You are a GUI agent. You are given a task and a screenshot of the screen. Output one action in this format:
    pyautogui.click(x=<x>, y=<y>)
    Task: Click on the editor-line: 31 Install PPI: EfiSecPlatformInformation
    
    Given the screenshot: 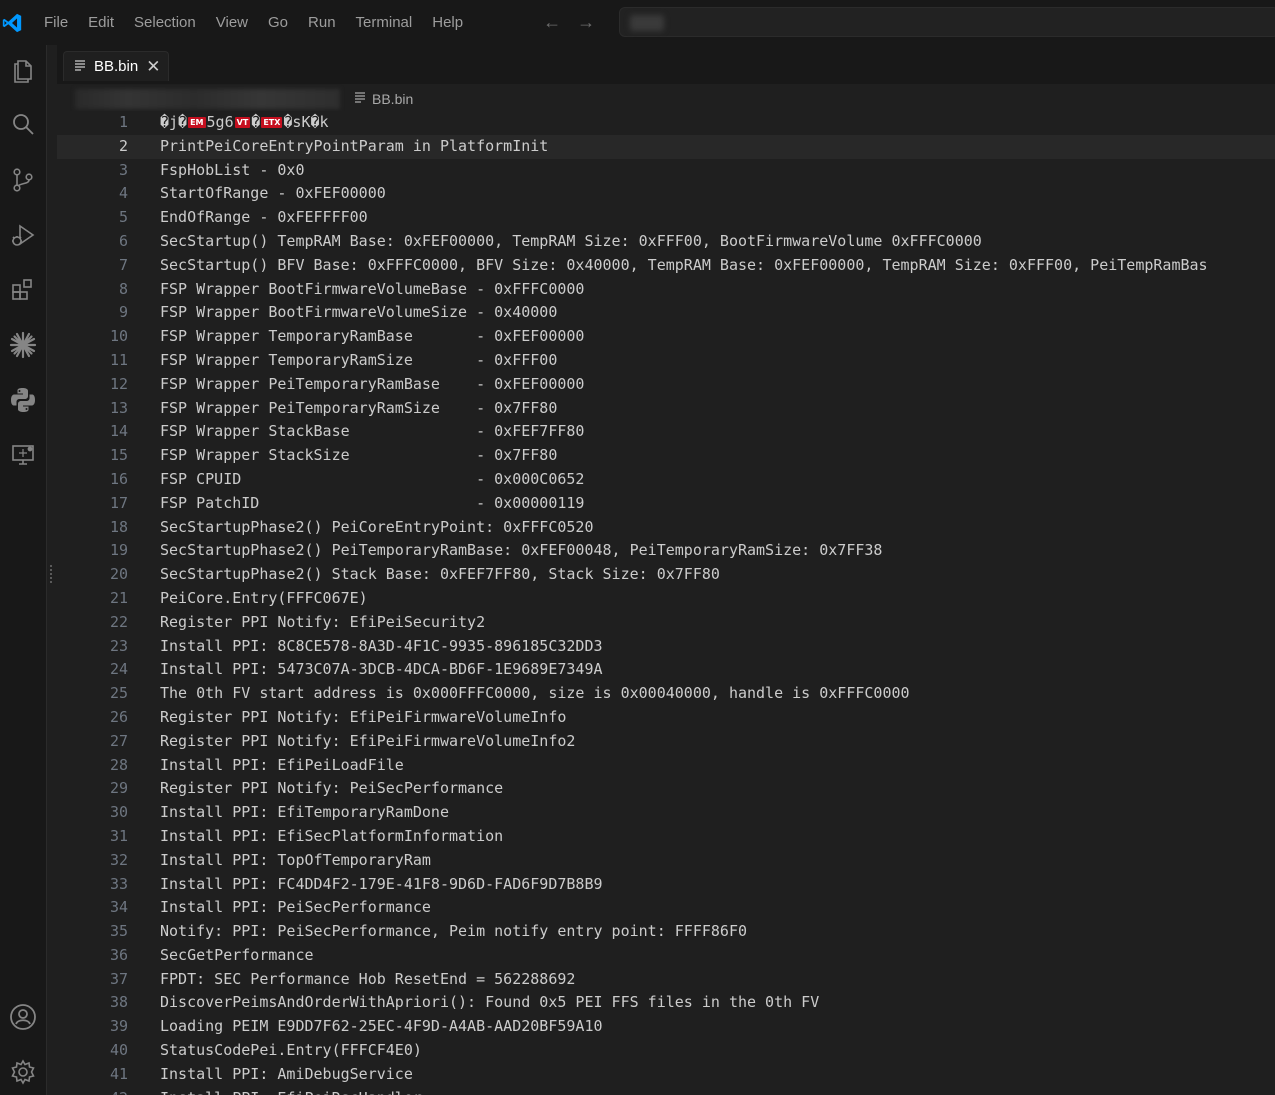 What is the action you would take?
    pyautogui.click(x=666, y=837)
    